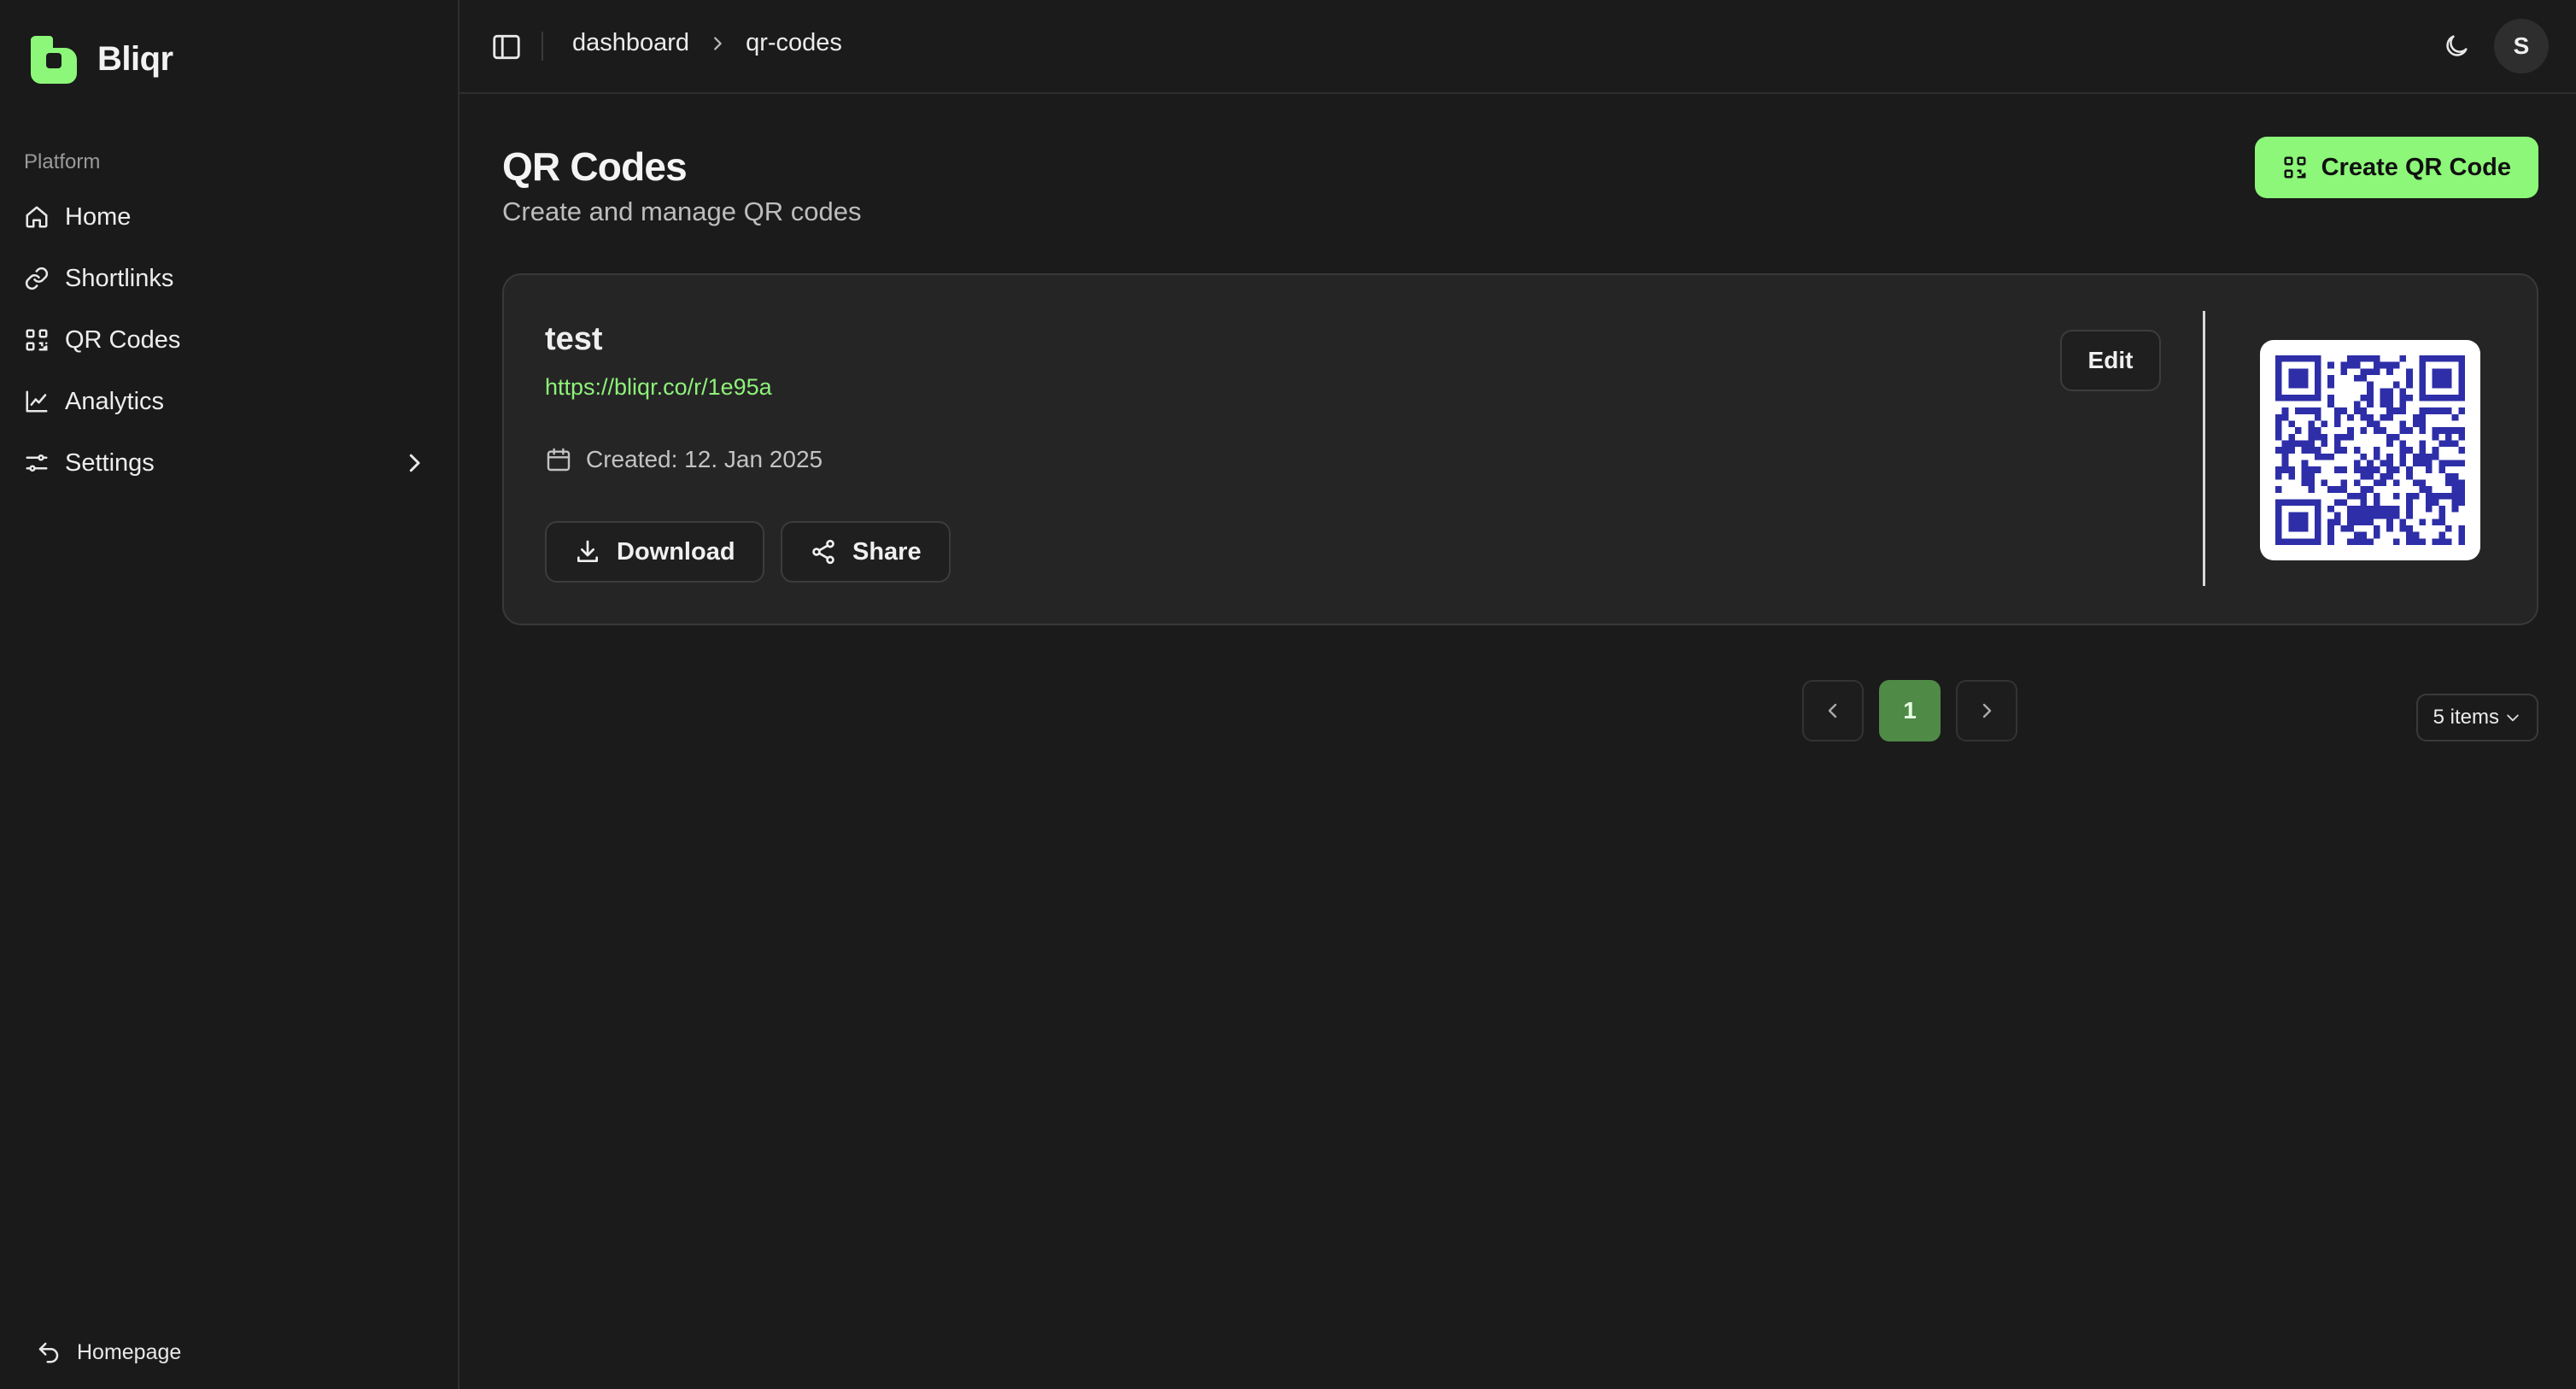  I want to click on chevron-left-icon, so click(1832, 710).